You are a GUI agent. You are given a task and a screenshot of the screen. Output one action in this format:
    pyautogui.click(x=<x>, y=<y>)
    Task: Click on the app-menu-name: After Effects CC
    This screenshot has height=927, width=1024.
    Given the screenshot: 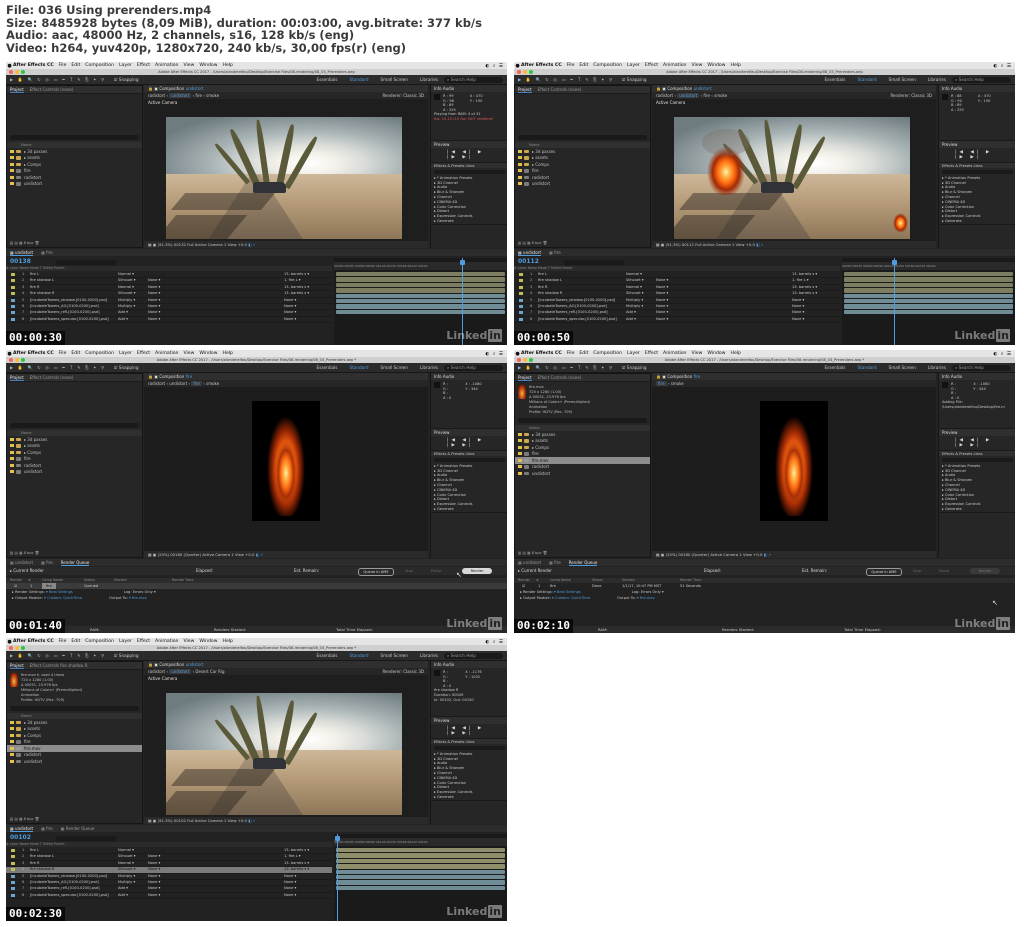 What is the action you would take?
    pyautogui.click(x=33, y=353)
    